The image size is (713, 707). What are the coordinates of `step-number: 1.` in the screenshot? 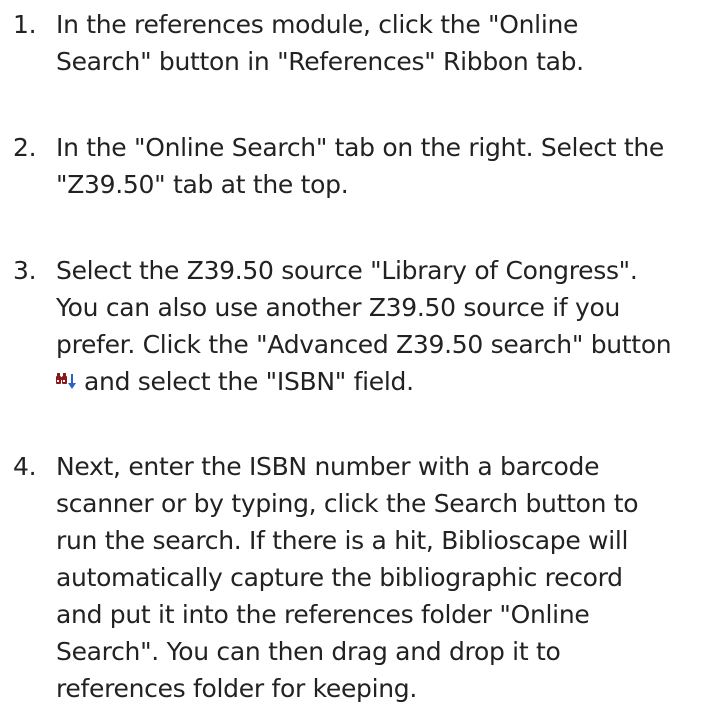 It's located at (25, 24).